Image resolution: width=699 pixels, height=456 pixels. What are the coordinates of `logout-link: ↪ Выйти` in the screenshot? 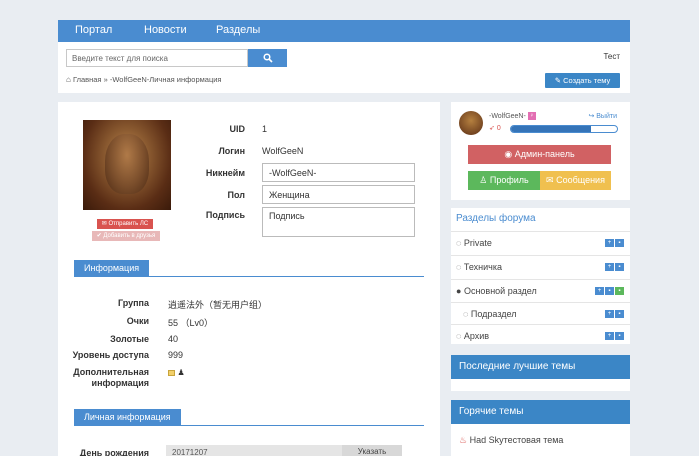 It's located at (602, 116).